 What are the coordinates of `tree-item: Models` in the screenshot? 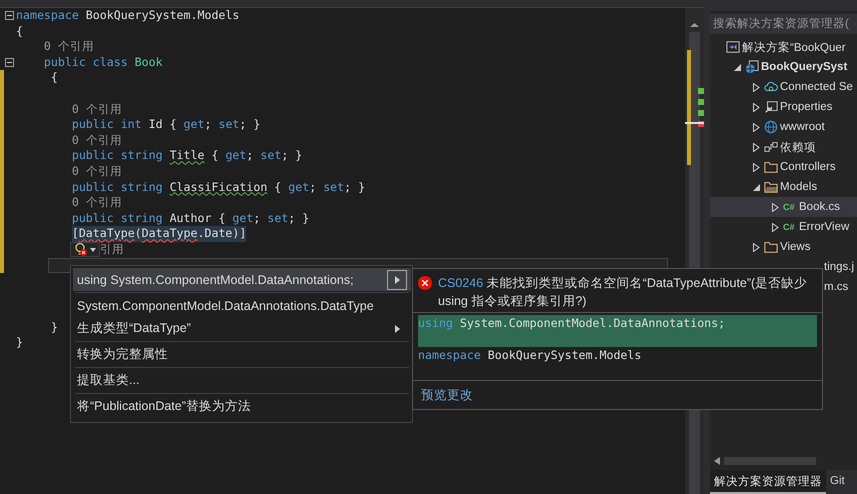 It's located at (783, 187).